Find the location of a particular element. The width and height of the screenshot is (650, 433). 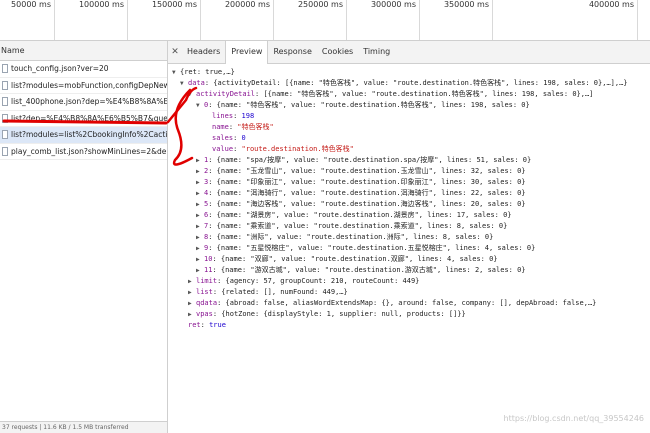

tree-key: 1 is located at coordinates (206, 160).